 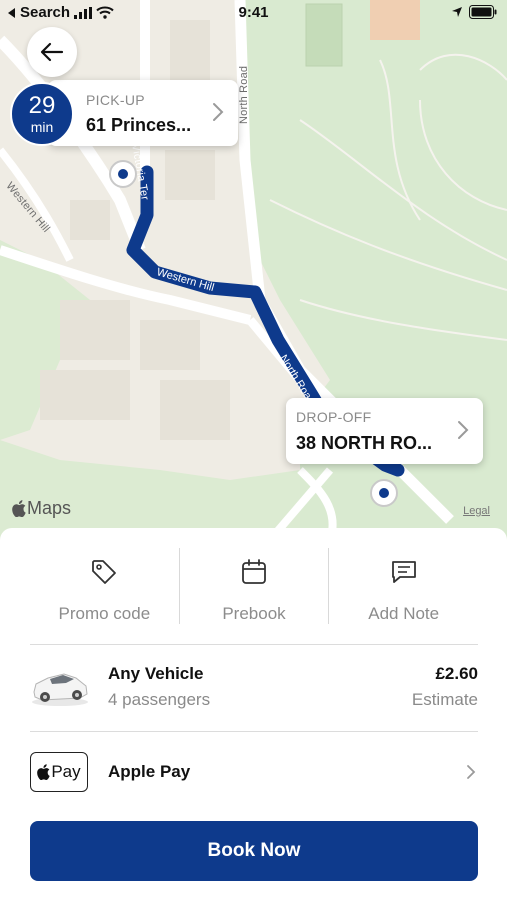 I want to click on road-label-north-road: North Road, so click(x=244, y=94).